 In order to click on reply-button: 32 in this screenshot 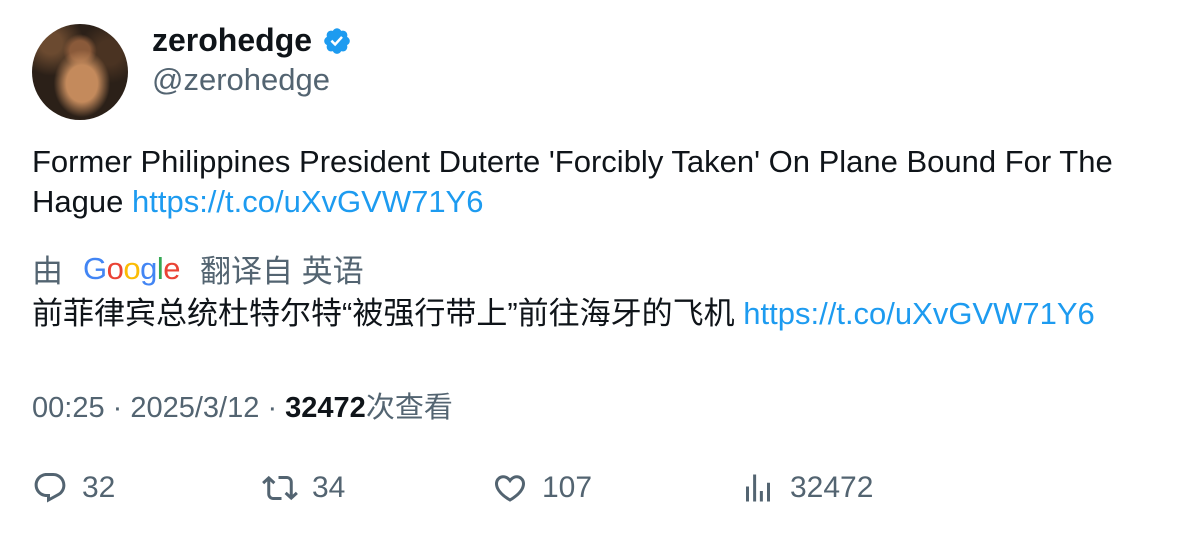, I will do `click(73, 488)`.